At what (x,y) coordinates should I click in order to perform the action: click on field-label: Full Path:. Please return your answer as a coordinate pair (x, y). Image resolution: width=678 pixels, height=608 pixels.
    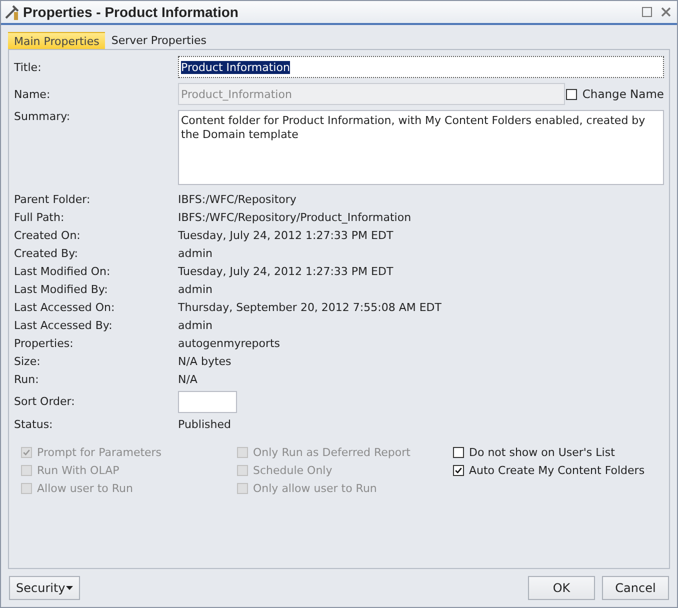
    Looking at the image, I should click on (40, 217).